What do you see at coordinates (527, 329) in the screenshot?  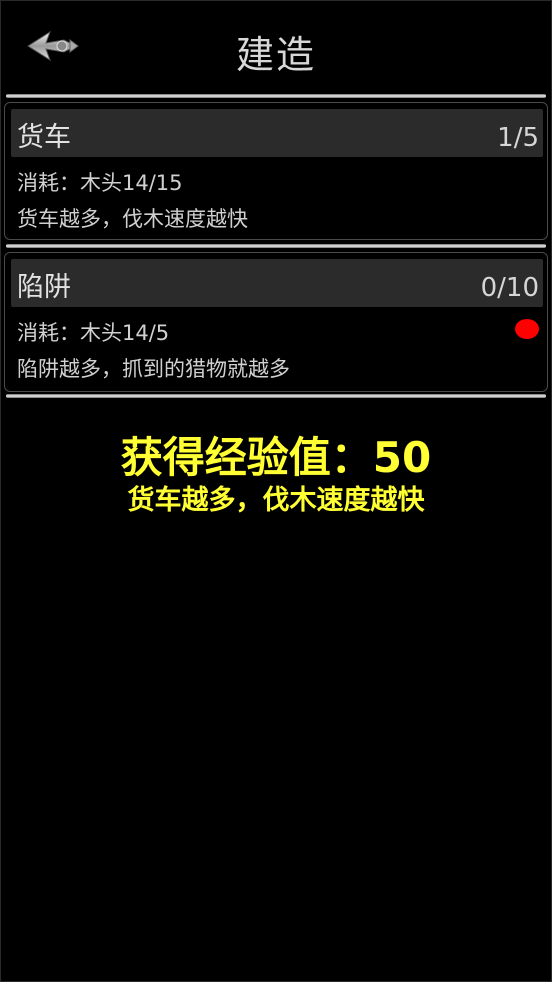 I see `alert-dot-icon` at bounding box center [527, 329].